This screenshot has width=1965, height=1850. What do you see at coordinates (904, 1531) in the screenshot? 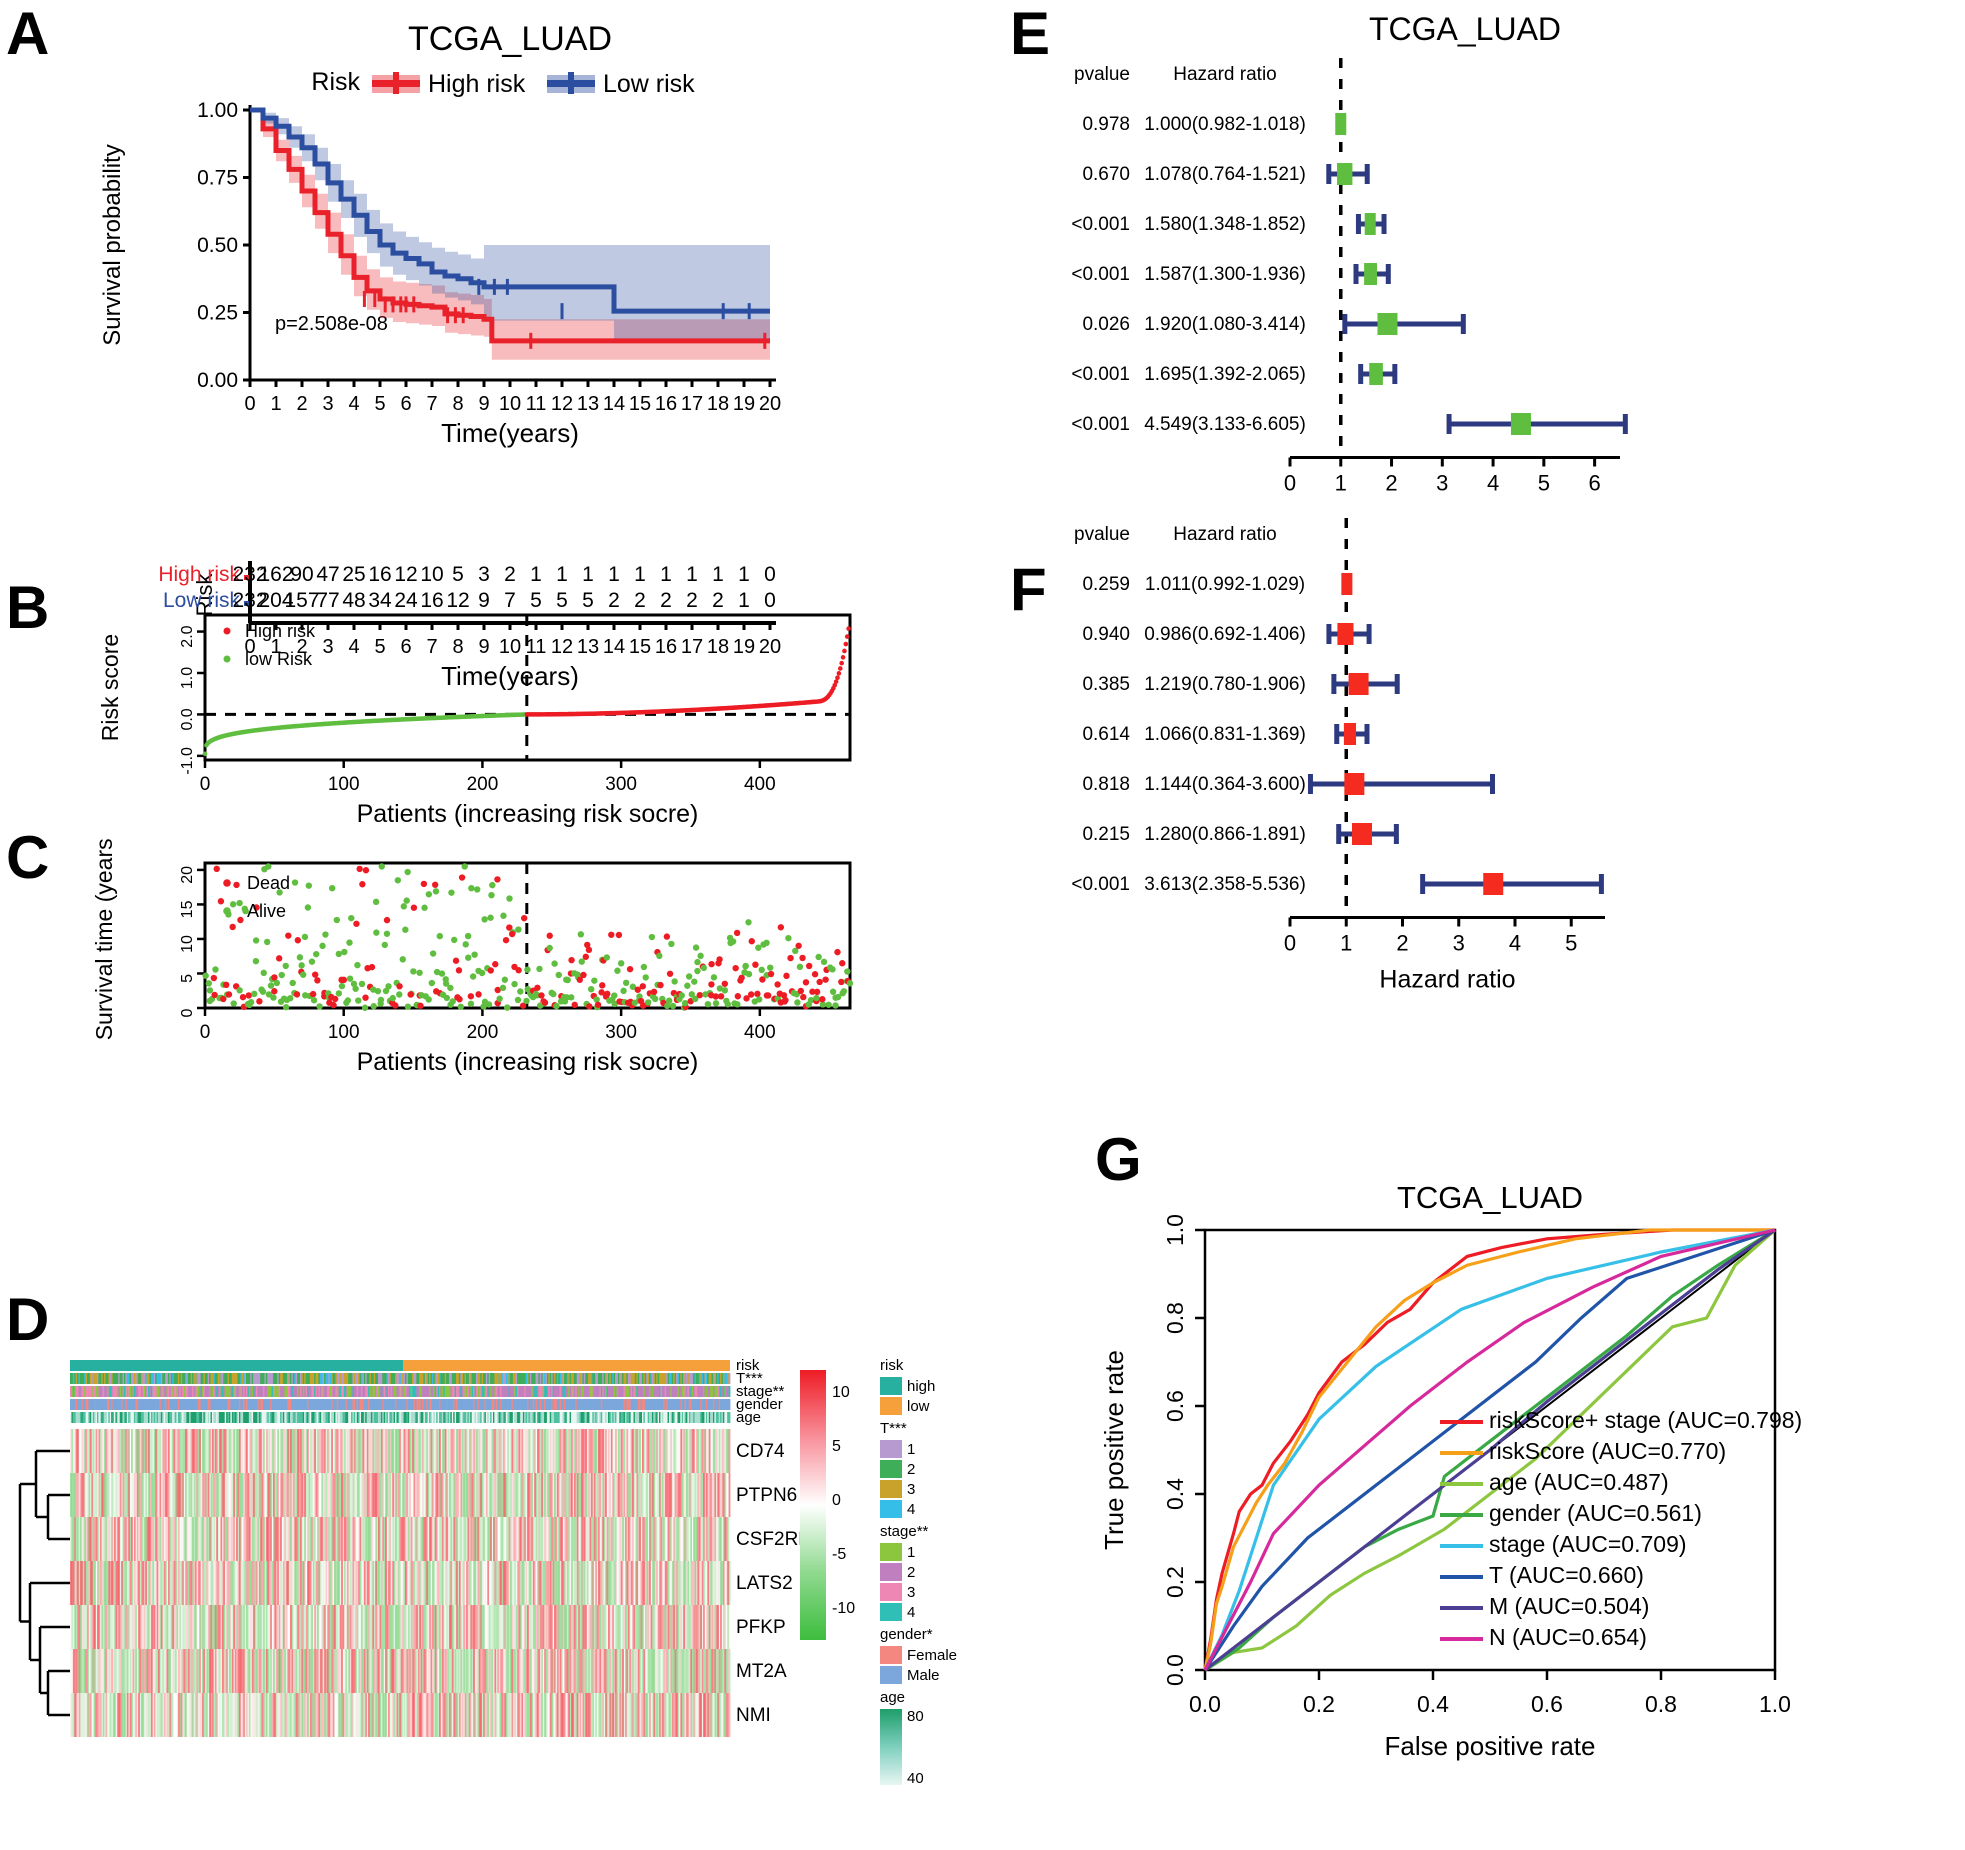
I see `panel-d-legend-title: stage**` at bounding box center [904, 1531].